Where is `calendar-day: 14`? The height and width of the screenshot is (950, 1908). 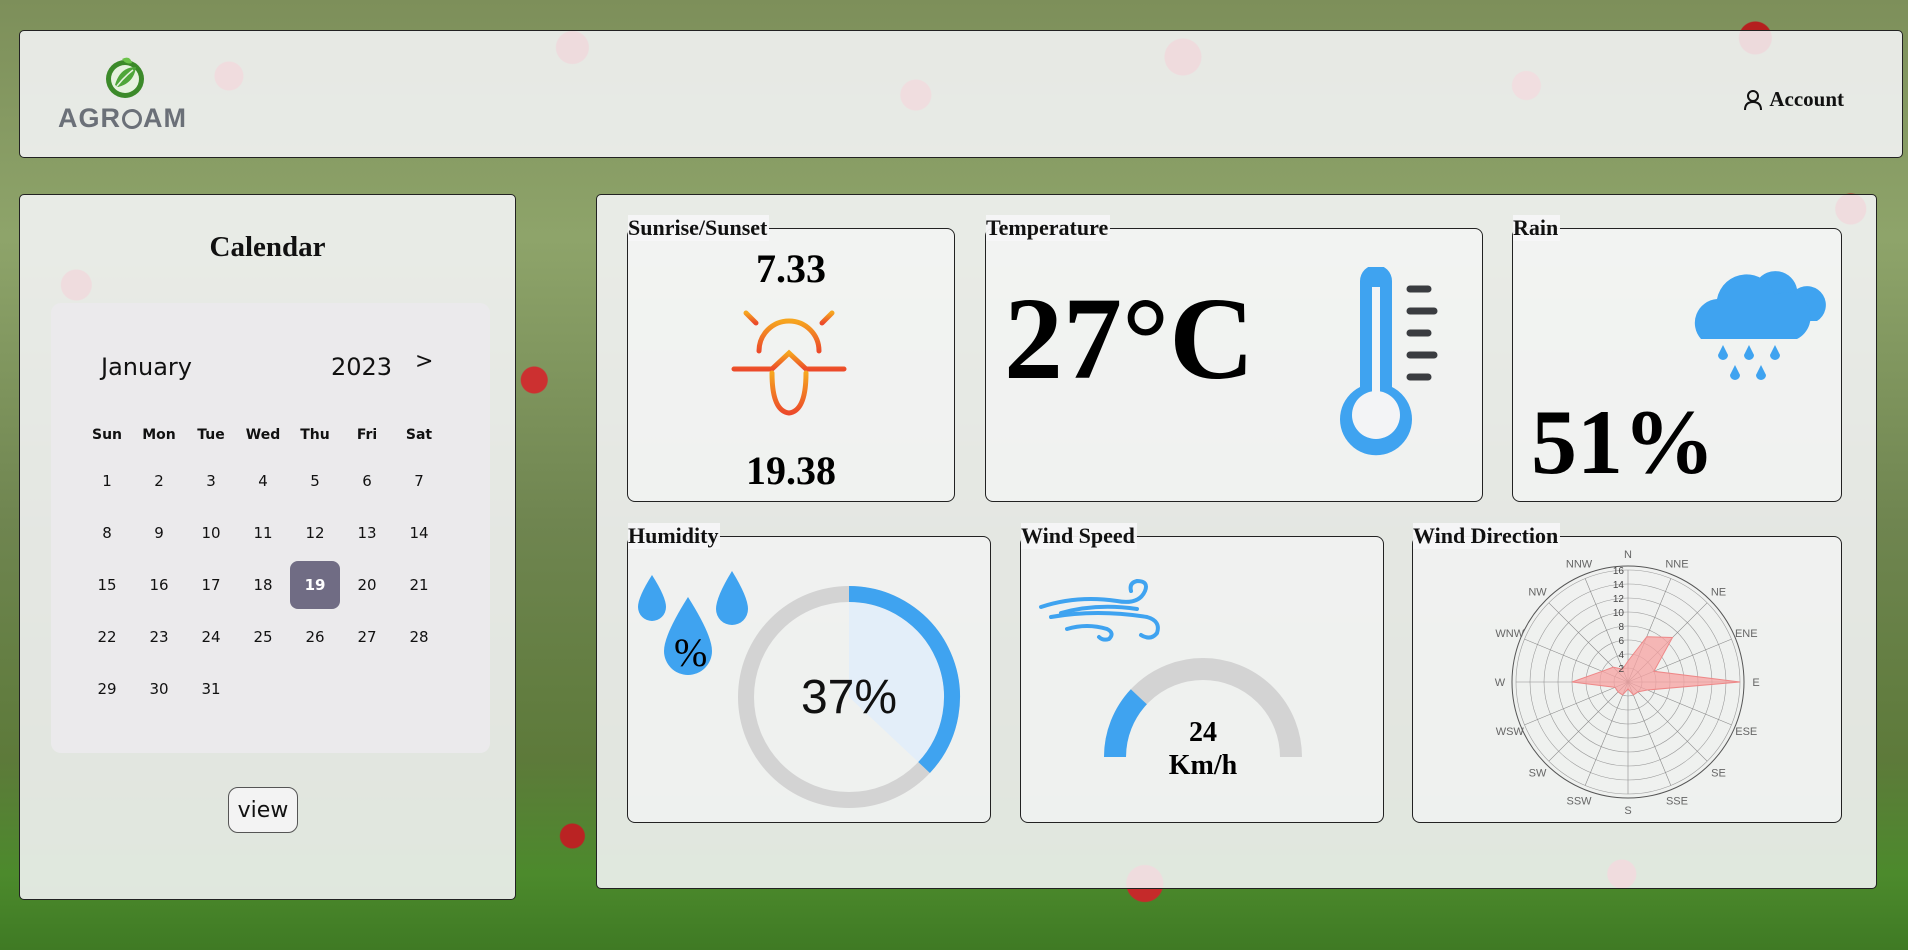 calendar-day: 14 is located at coordinates (419, 533).